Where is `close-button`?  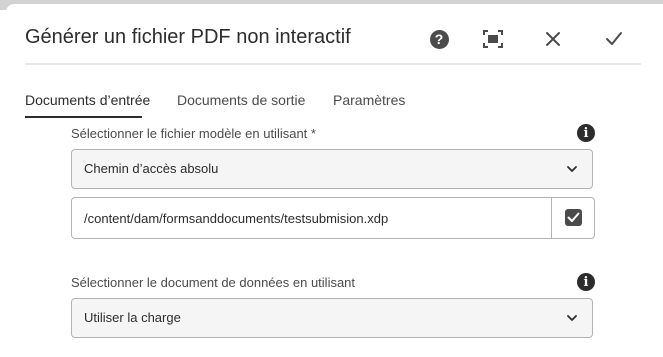 close-button is located at coordinates (553, 39).